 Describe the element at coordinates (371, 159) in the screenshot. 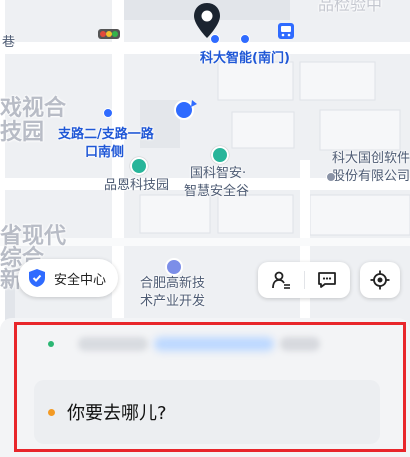

I see `keda-guochuang-label-1: 科大国创软件` at that location.